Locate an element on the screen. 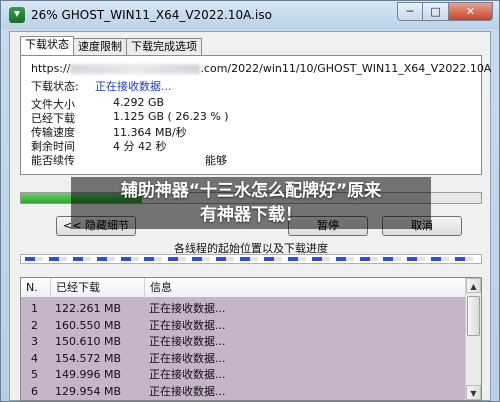 Image resolution: width=500 pixels, height=402 pixels. row-index: 4 is located at coordinates (34, 358).